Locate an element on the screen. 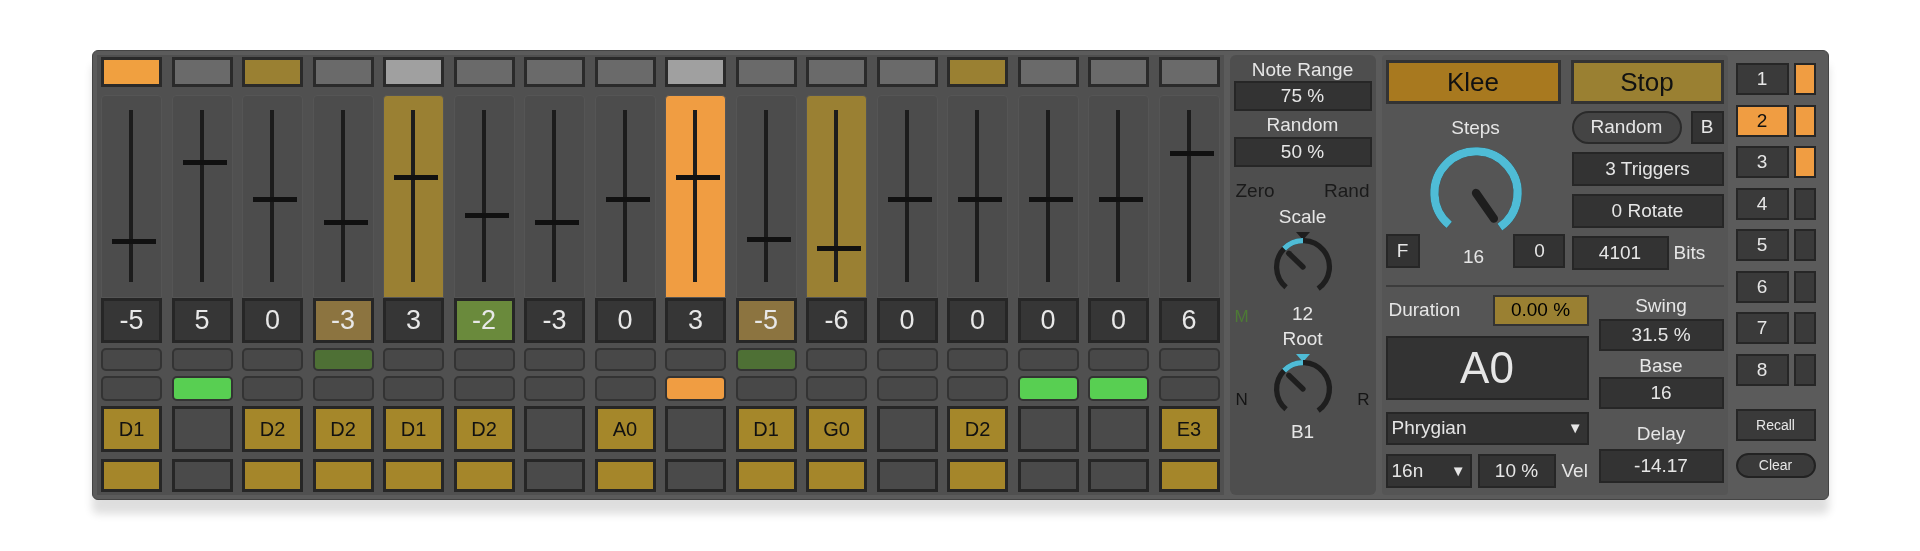  step-value: 3 is located at coordinates (695, 320).